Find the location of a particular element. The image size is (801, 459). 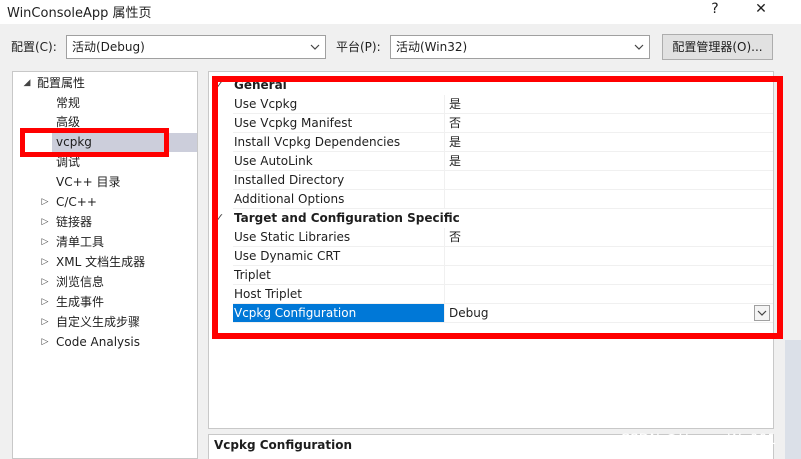

tree-item-xml-doc-generator: ▷ XML 文档生成器 is located at coordinates (118, 262).